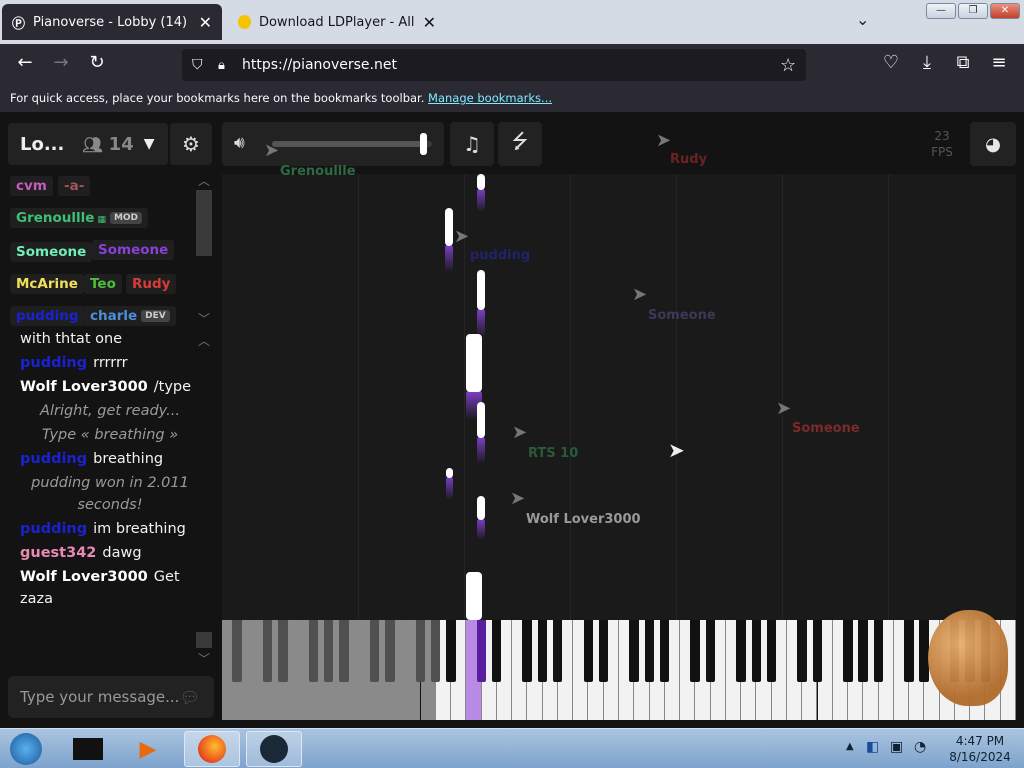 The width and height of the screenshot is (1024, 768). What do you see at coordinates (963, 62) in the screenshot?
I see `extensions-icon: ⧉` at bounding box center [963, 62].